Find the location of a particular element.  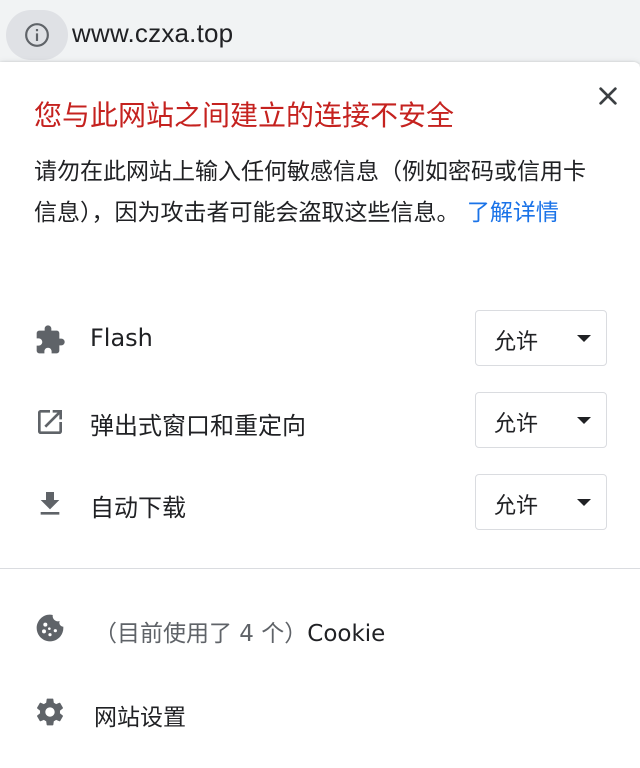

site-info-button is located at coordinates (37, 35).